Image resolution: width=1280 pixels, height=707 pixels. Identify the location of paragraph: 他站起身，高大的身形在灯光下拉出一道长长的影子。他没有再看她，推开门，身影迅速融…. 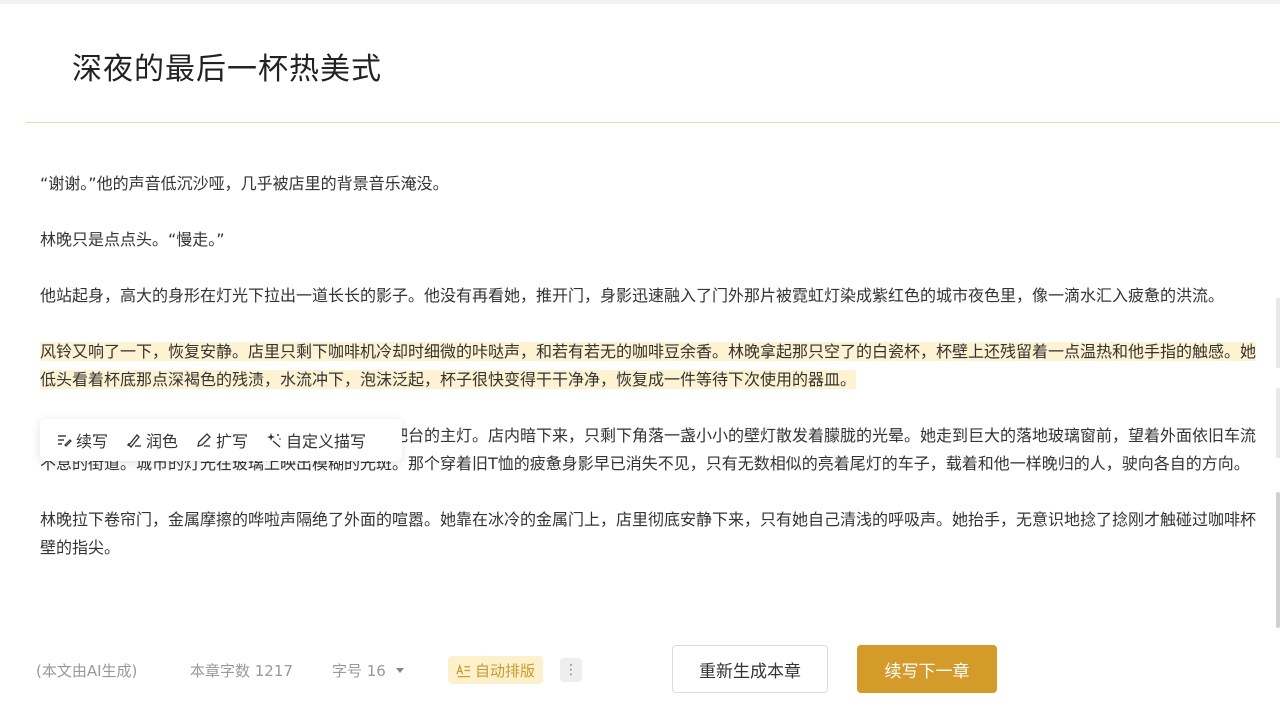
(651, 296).